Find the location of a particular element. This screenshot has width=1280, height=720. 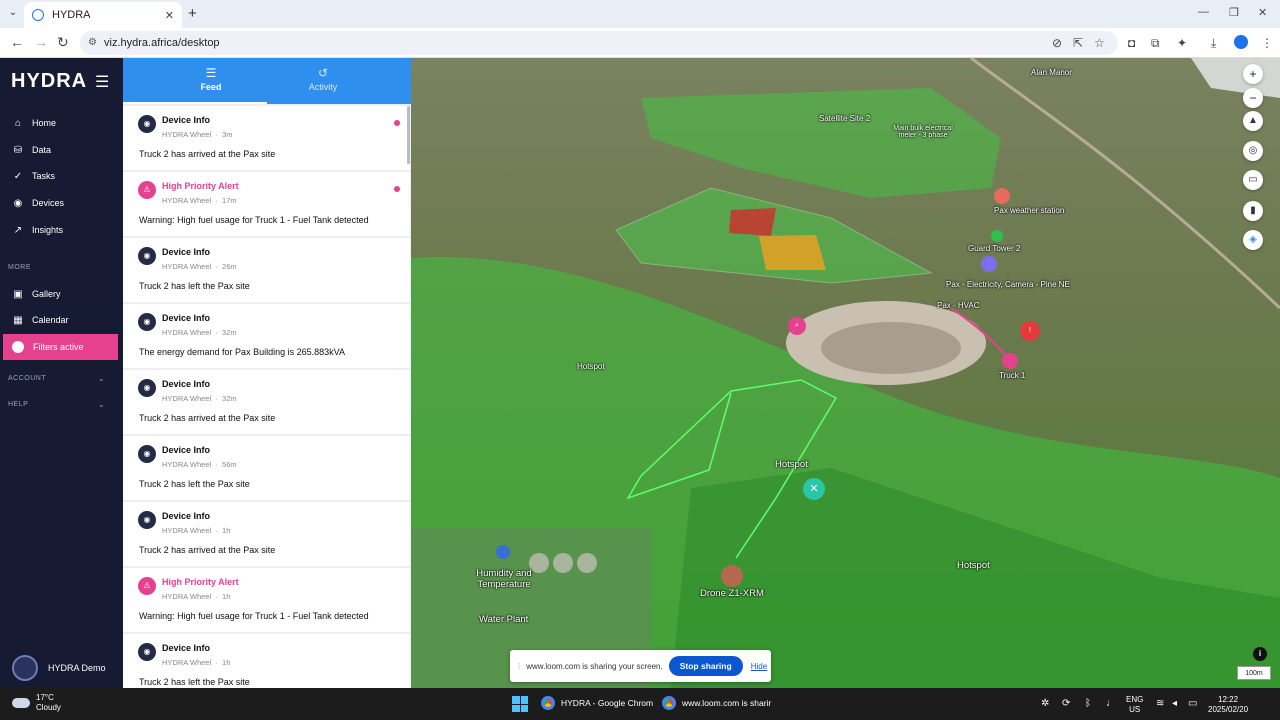

reload-icon: ↻ is located at coordinates (63, 42).